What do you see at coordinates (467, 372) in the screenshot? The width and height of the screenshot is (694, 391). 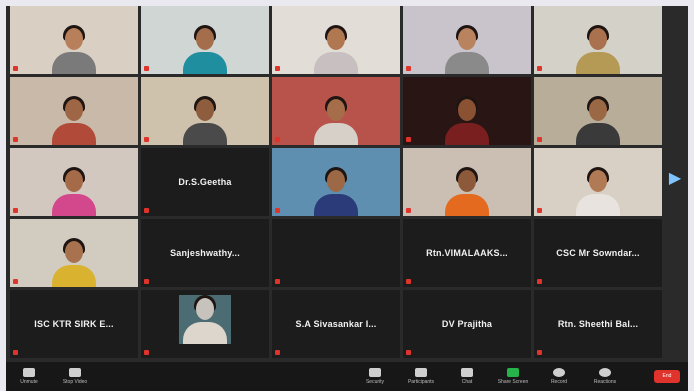 I see `chat-icon` at bounding box center [467, 372].